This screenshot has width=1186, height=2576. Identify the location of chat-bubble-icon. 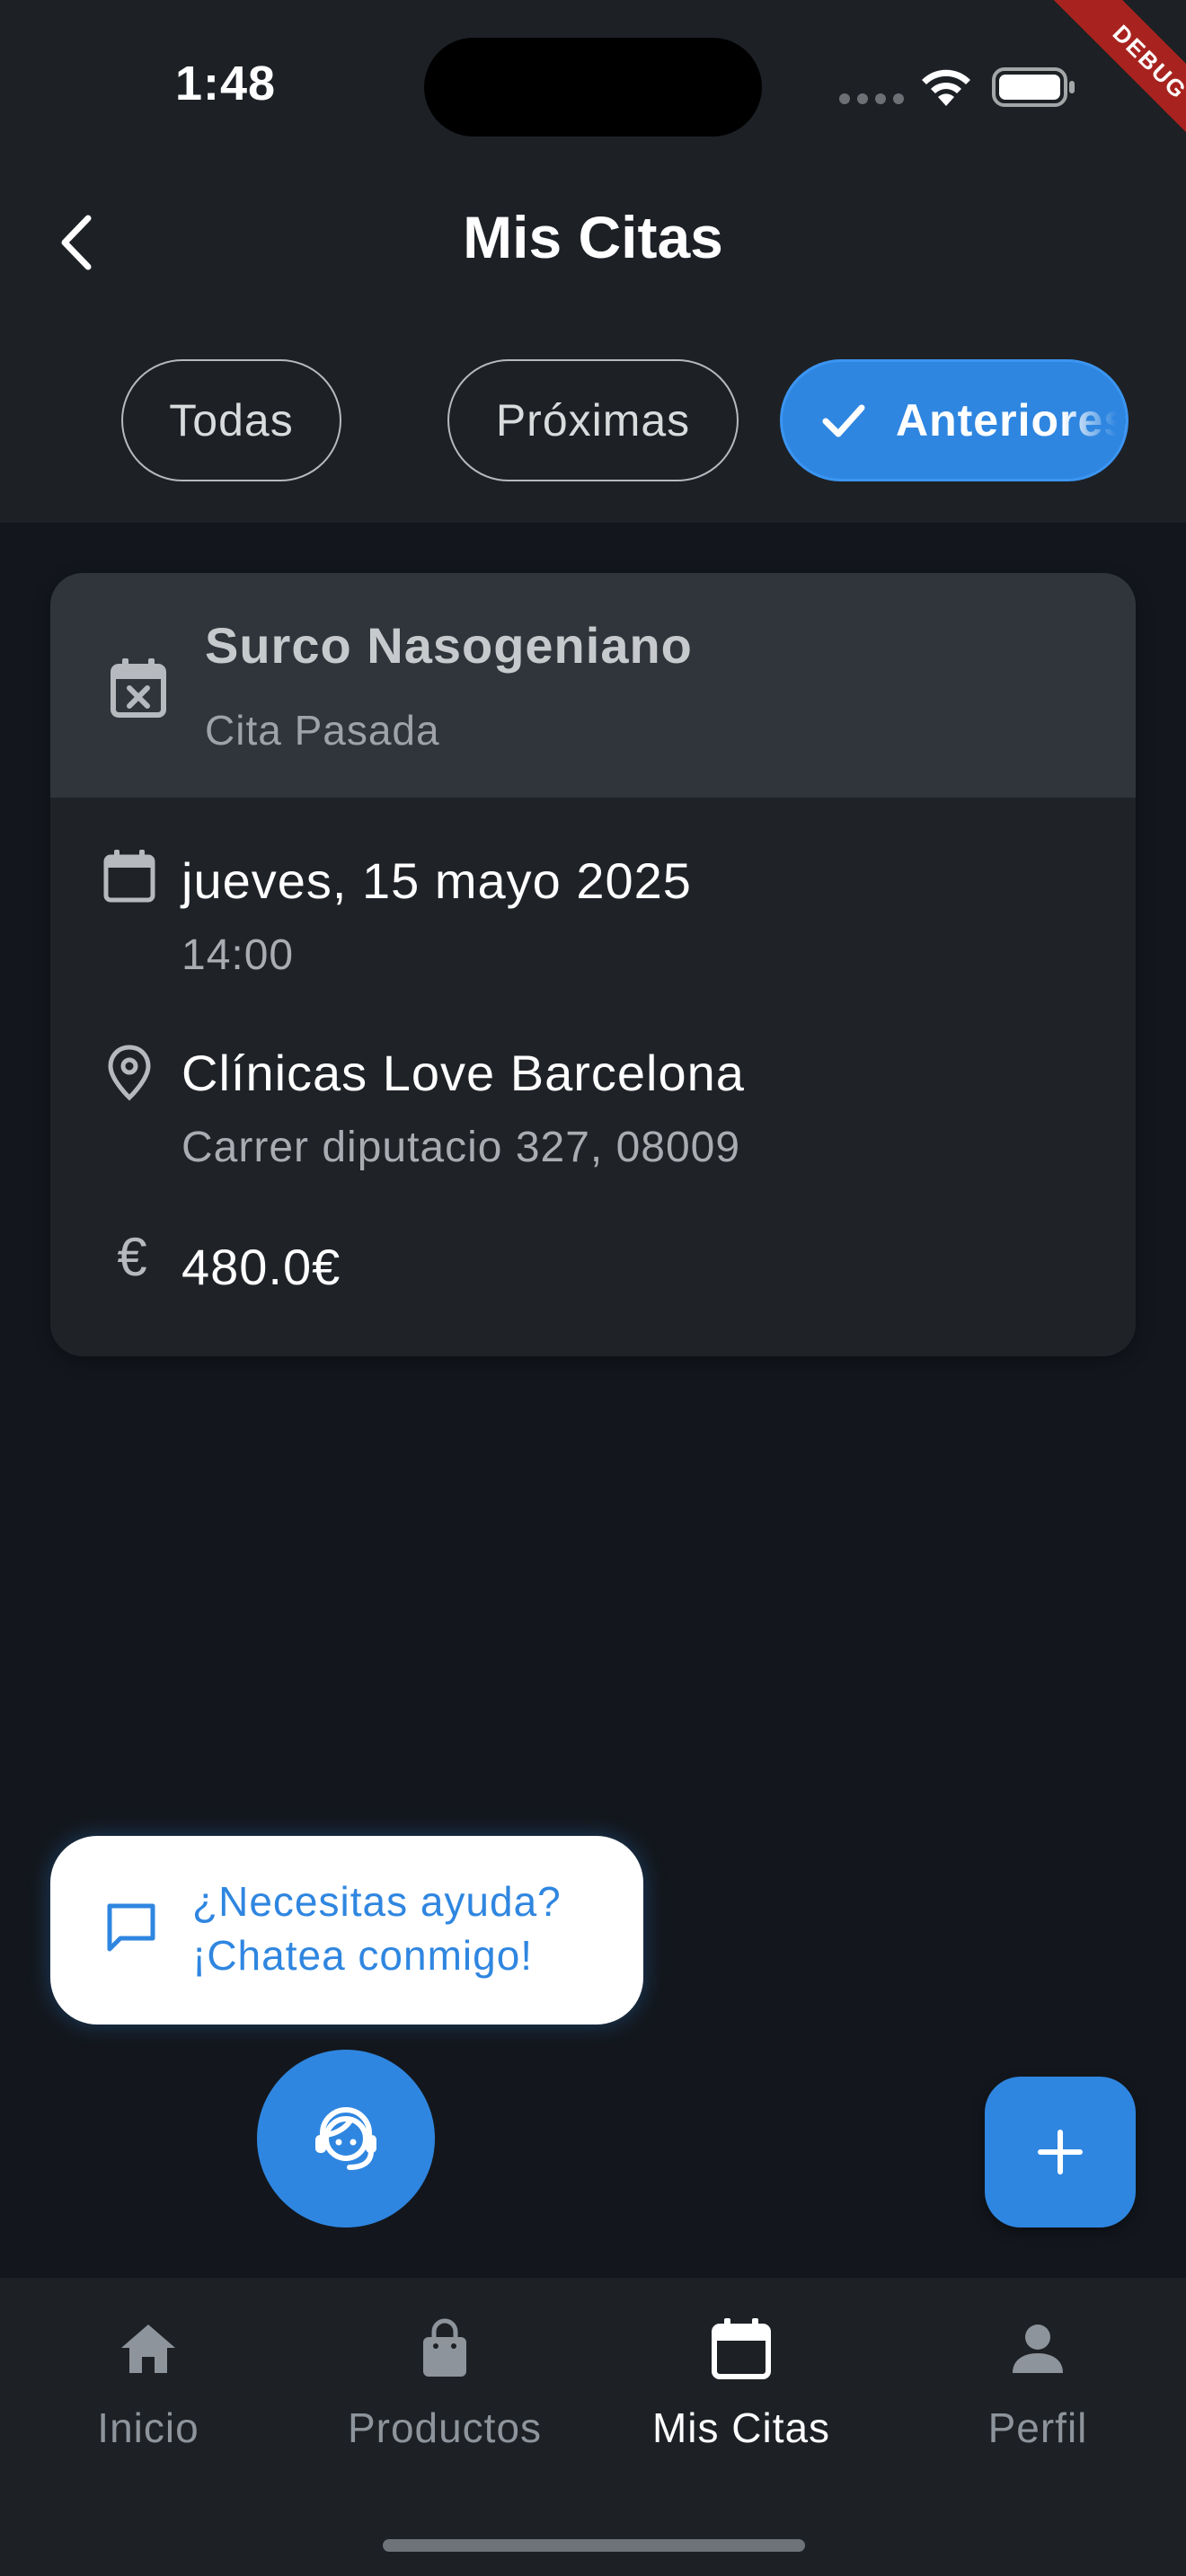
(131, 1927).